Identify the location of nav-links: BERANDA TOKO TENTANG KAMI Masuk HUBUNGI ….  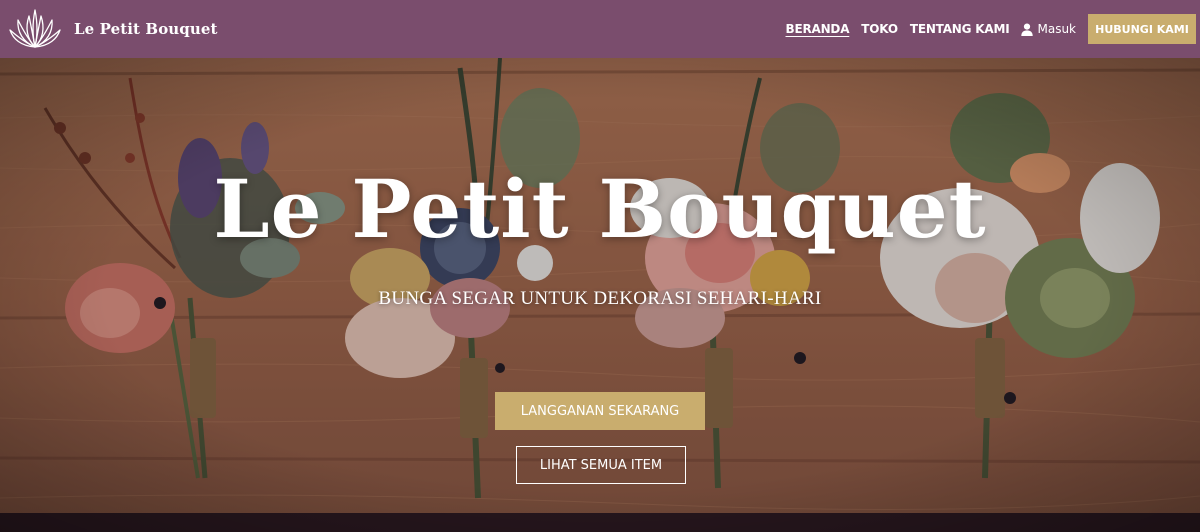
(993, 29).